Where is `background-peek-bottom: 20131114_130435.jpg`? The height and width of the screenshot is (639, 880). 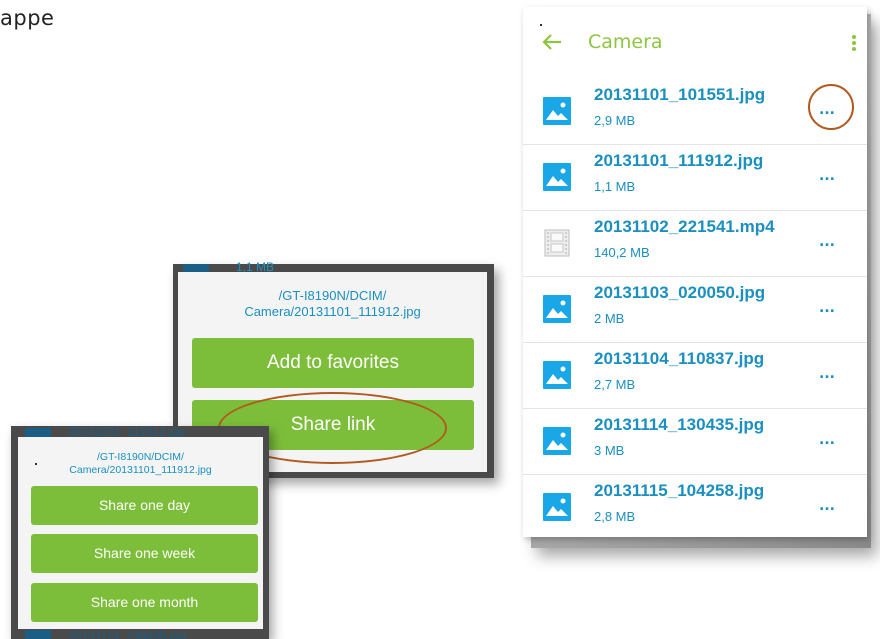
background-peek-bottom: 20131114_130435.jpg is located at coordinates (127, 634).